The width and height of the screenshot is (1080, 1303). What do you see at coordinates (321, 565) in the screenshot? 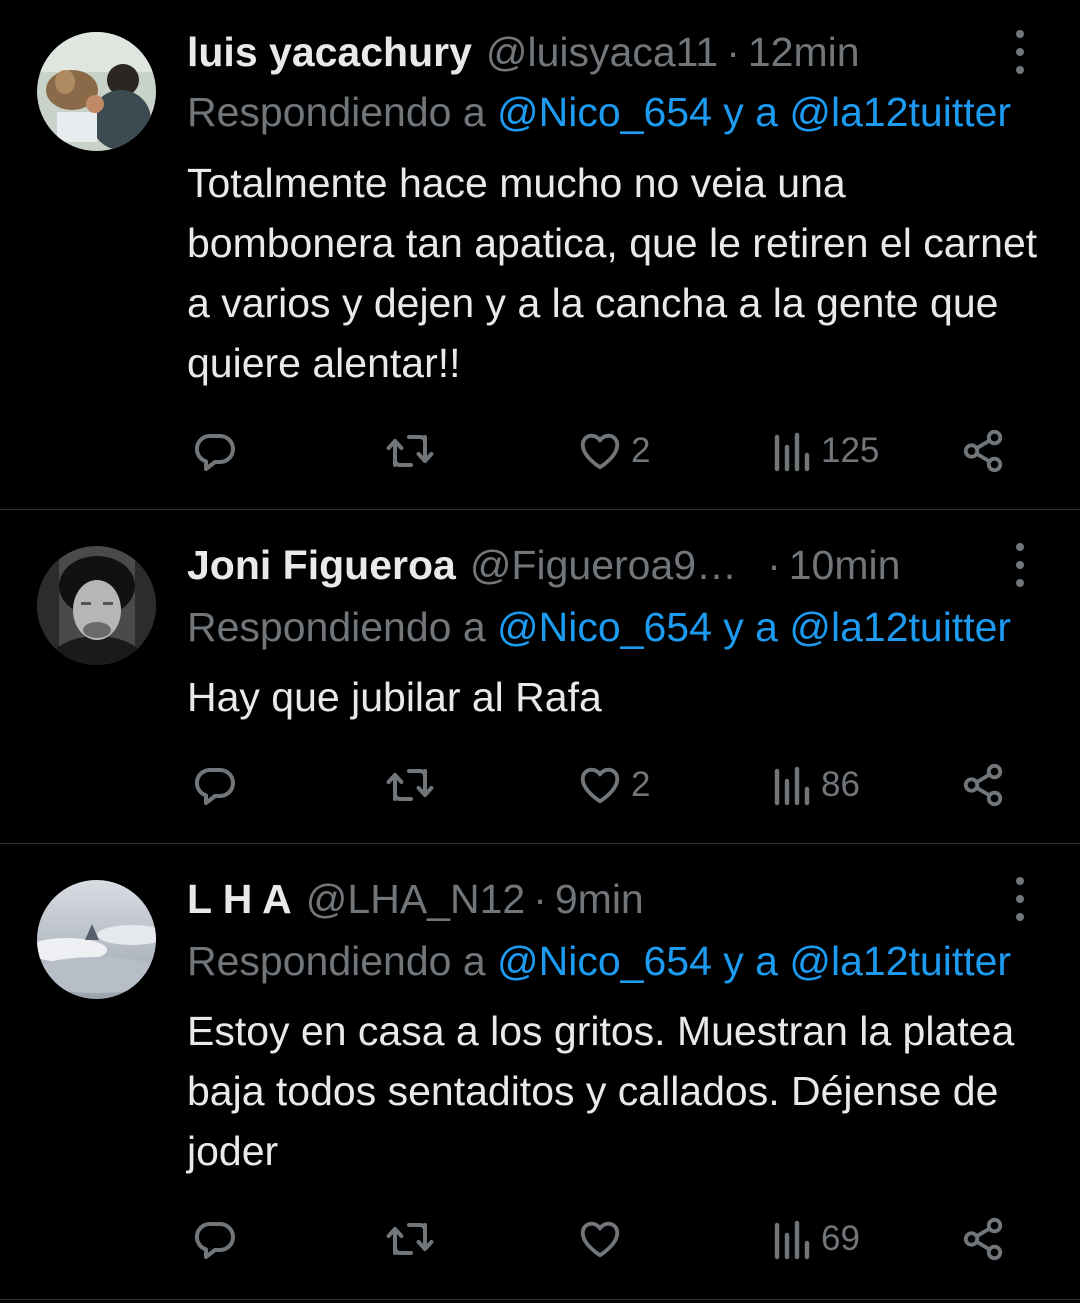
I see `display-name: Joni Figueroa` at bounding box center [321, 565].